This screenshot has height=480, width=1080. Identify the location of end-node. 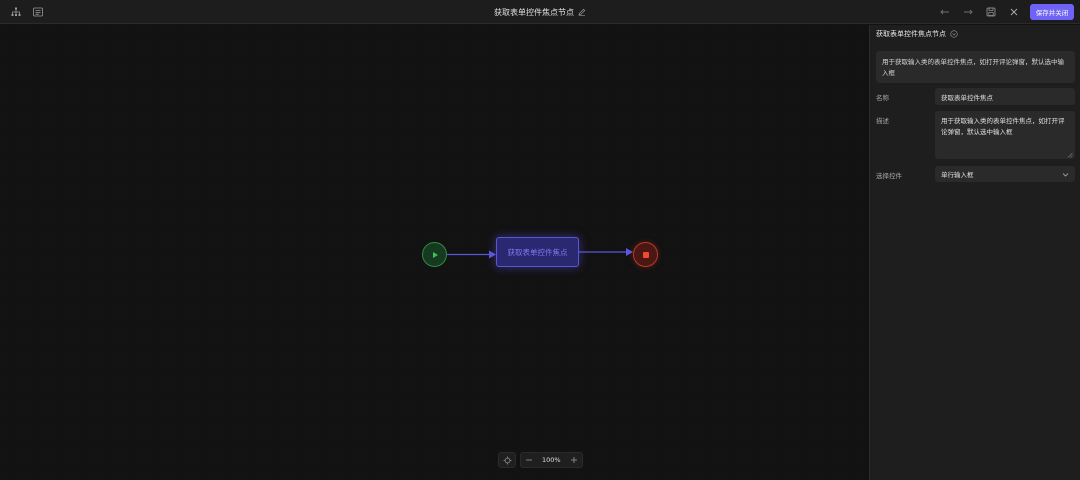
(645, 254).